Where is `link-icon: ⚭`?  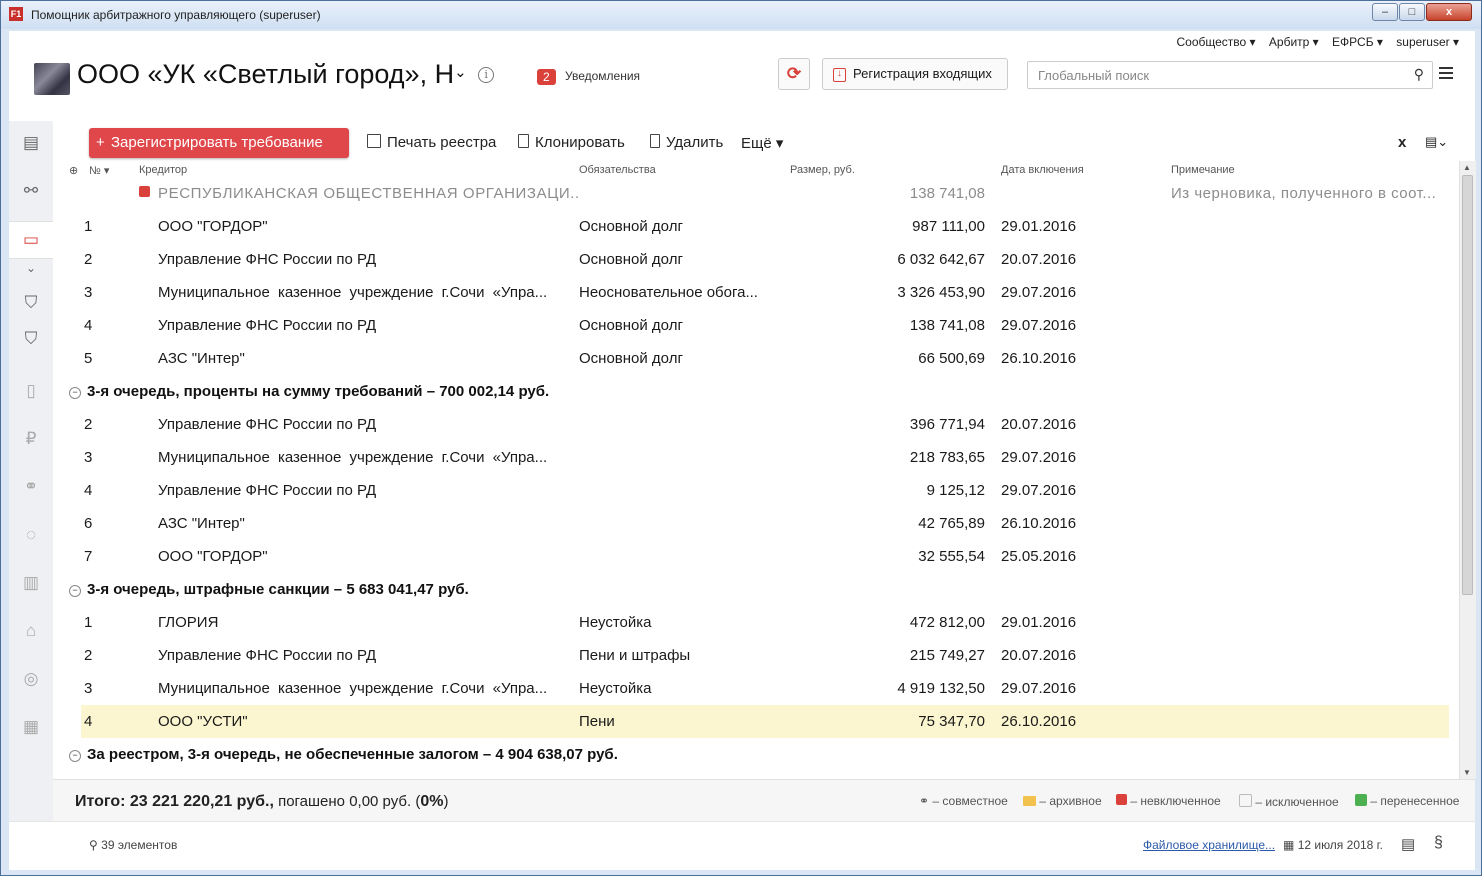 link-icon: ⚭ is located at coordinates (31, 487).